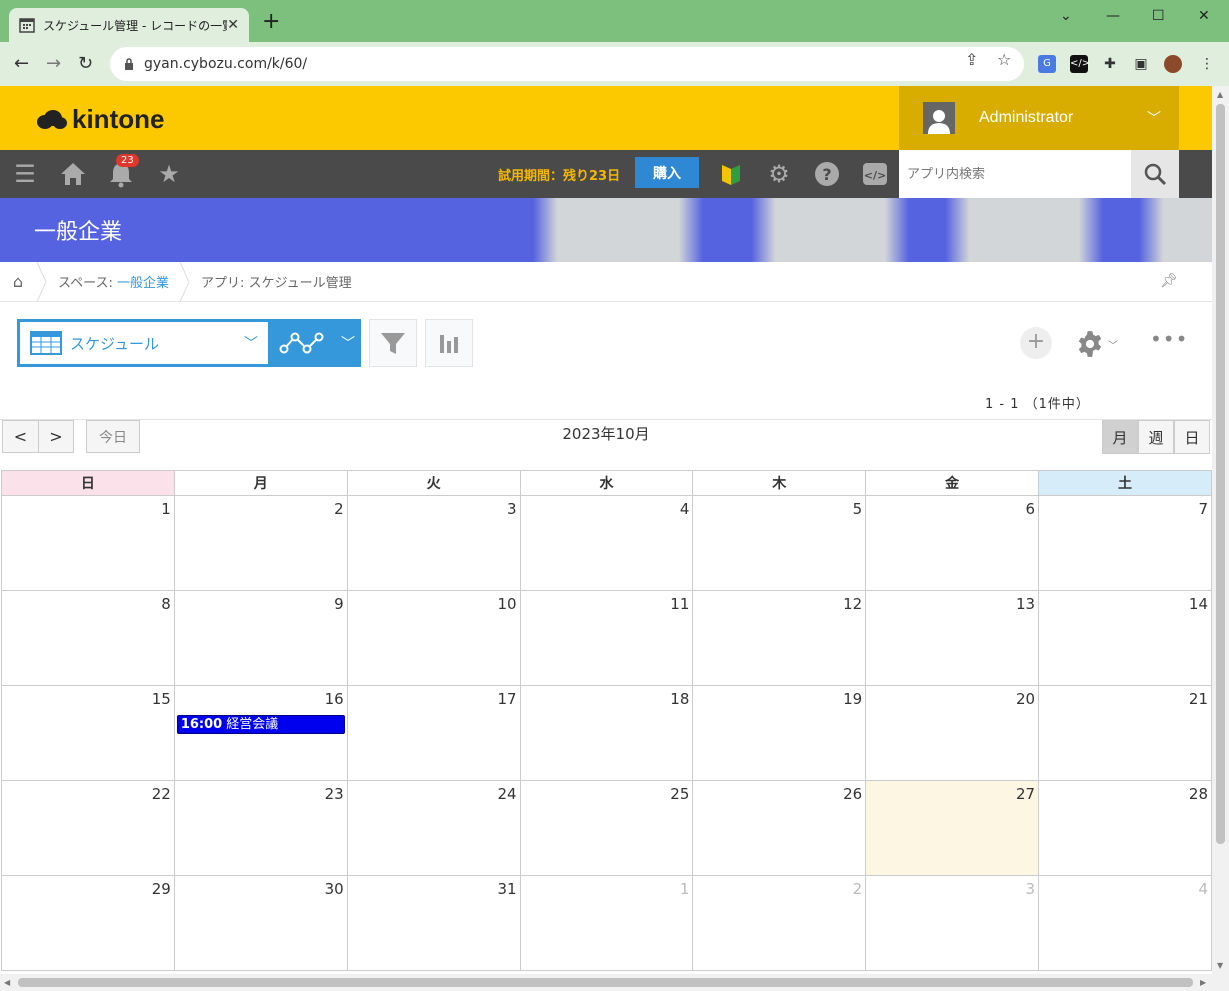 The width and height of the screenshot is (1229, 991). I want to click on calendar-day-cell: 14, so click(1125, 638).